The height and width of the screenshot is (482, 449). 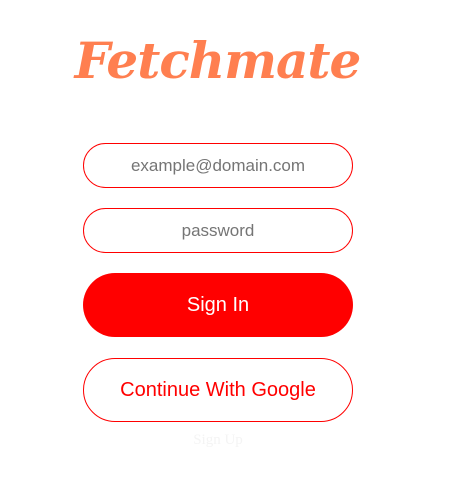 I want to click on app-logo: Fetchmate, so click(x=218, y=60).